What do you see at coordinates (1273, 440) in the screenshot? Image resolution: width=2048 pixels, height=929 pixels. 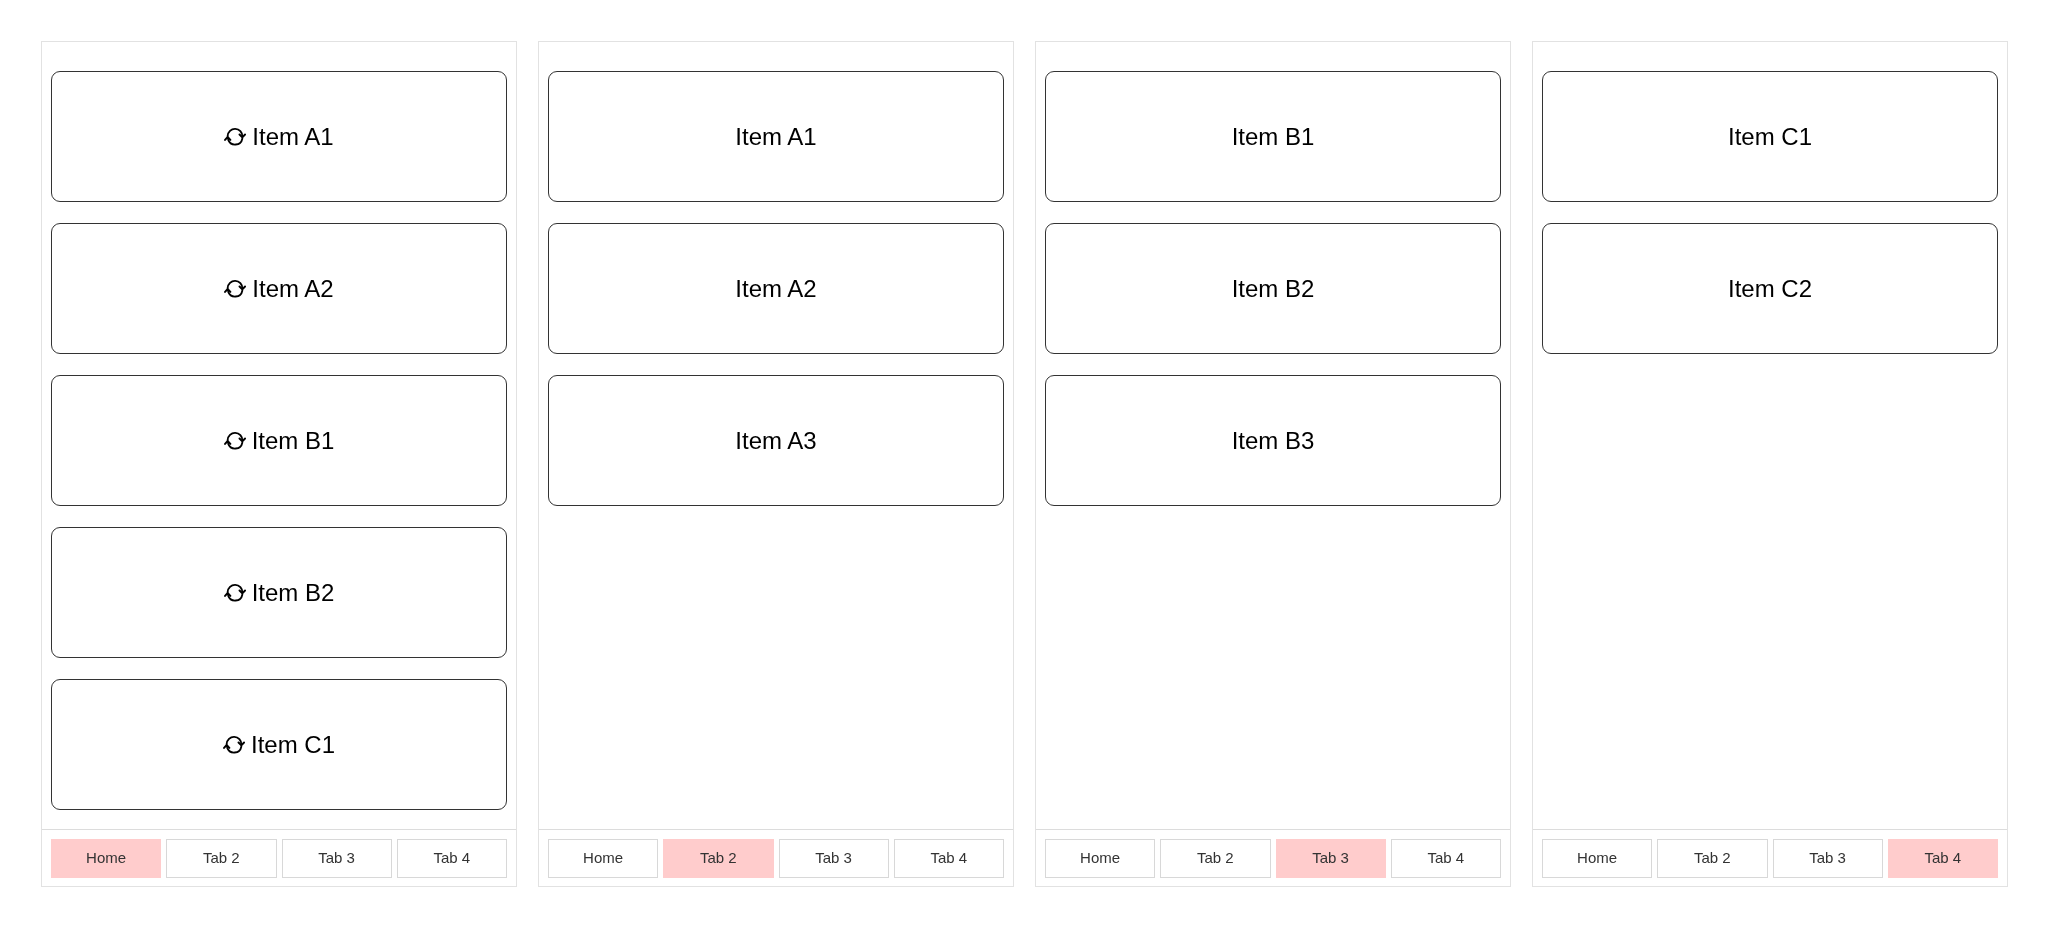 I see `list-item: Item B3` at bounding box center [1273, 440].